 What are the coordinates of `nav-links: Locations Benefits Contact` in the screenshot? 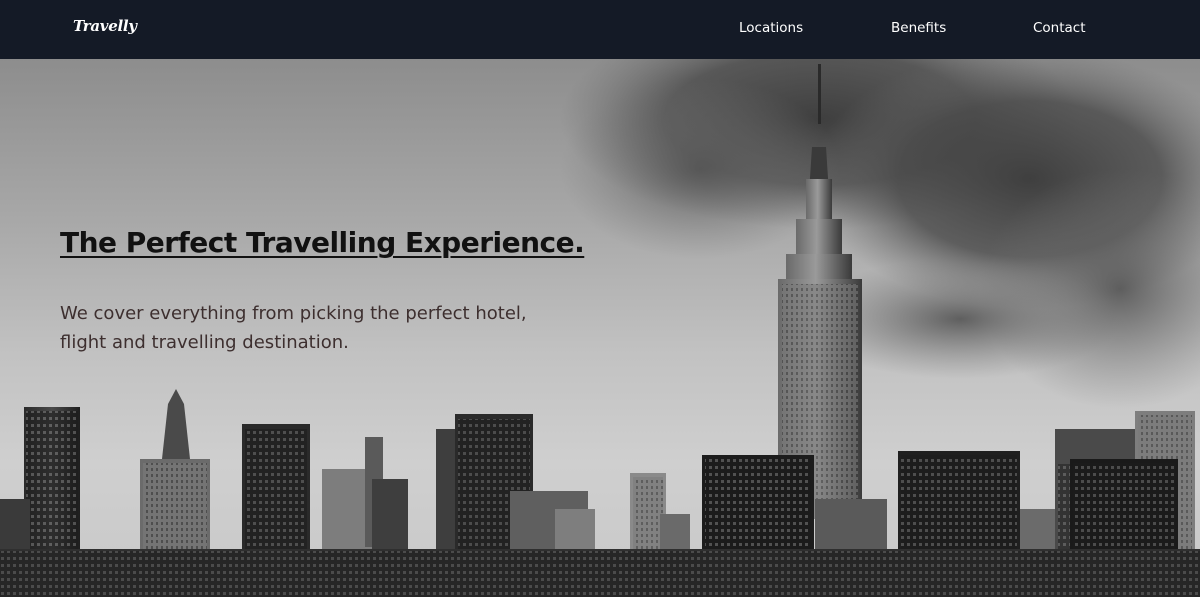 It's located at (600, 30).